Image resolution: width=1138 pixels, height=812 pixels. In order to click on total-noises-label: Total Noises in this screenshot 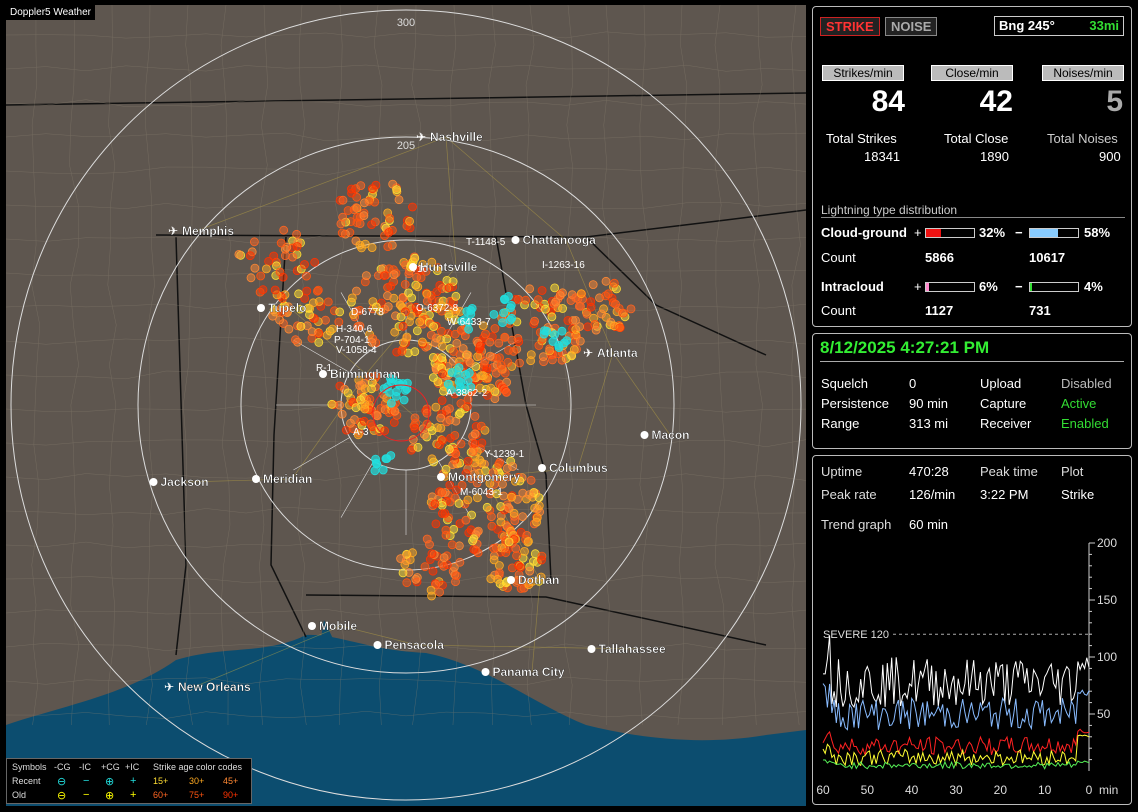, I will do `click(1082, 138)`.